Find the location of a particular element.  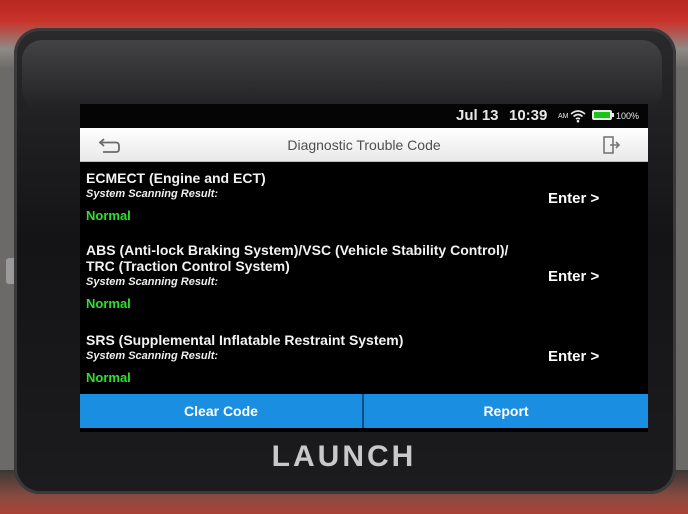

status-time: 10:39 is located at coordinates (528, 115).